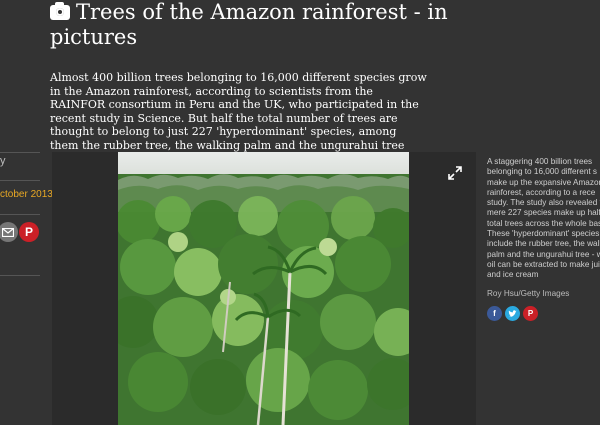 This screenshot has width=600, height=425. Describe the element at coordinates (543, 264) in the screenshot. I see `caption-line: oil can be extracted to make juic` at that location.